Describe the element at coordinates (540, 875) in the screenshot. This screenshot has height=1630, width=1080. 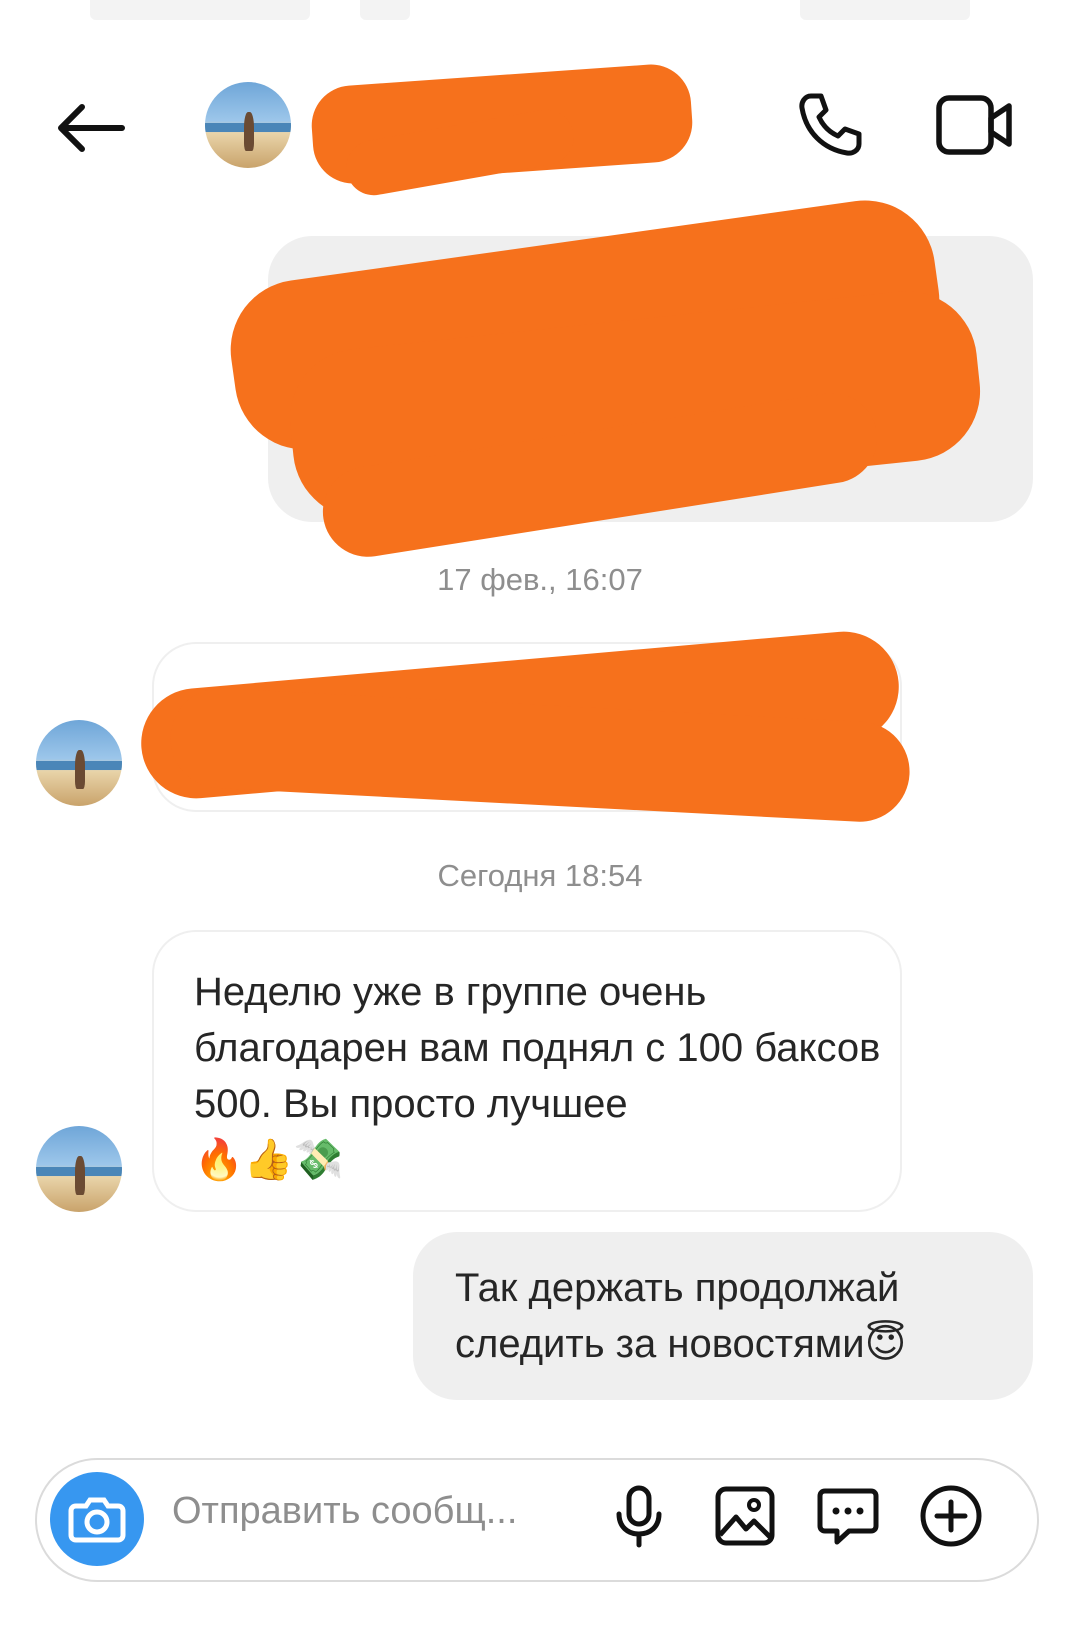
I see `timestamp: Сегодня 18:54` at that location.